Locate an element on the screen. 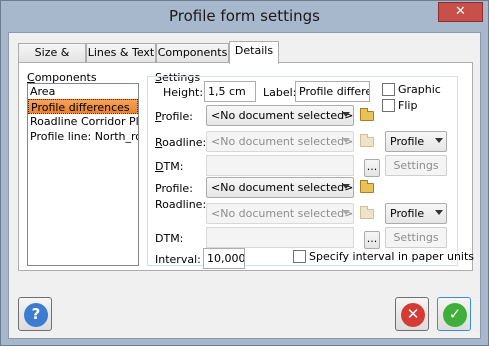 The image size is (489, 346). profile-select-2: <No document selected> is located at coordinates (280, 187).